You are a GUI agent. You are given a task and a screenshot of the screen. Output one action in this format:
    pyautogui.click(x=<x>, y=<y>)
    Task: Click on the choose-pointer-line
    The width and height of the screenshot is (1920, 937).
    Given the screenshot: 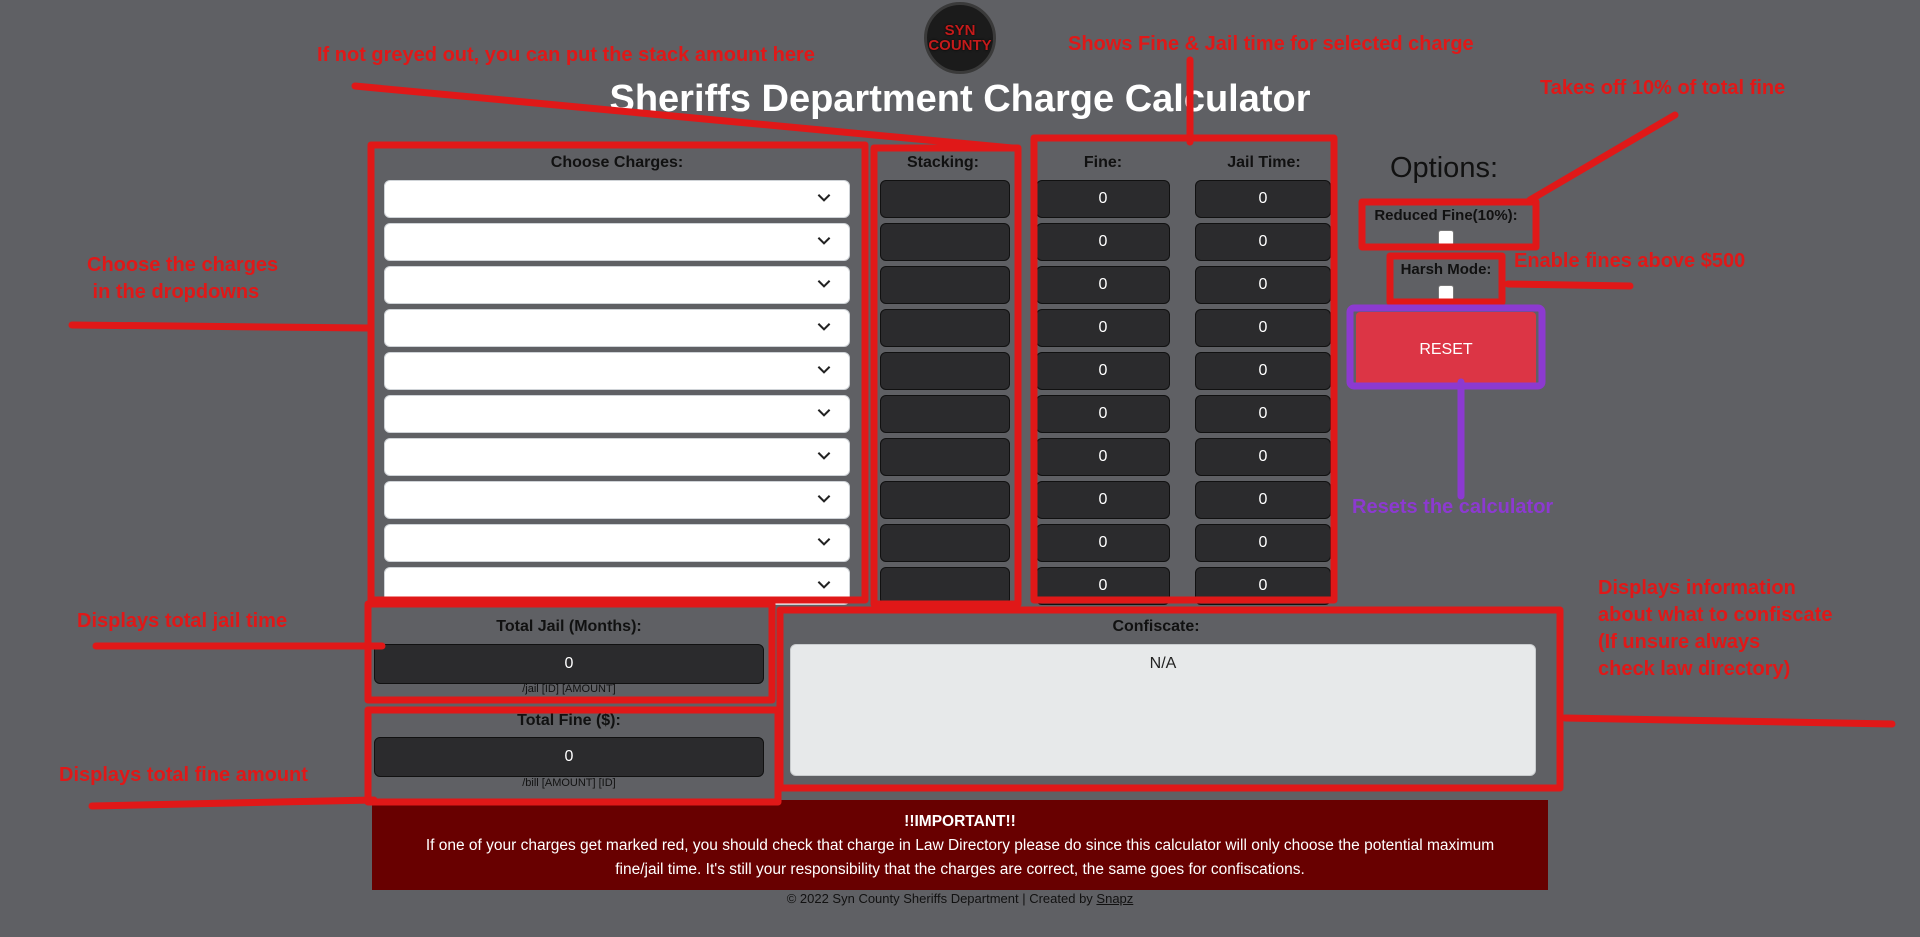 What is the action you would take?
    pyautogui.click(x=220, y=326)
    